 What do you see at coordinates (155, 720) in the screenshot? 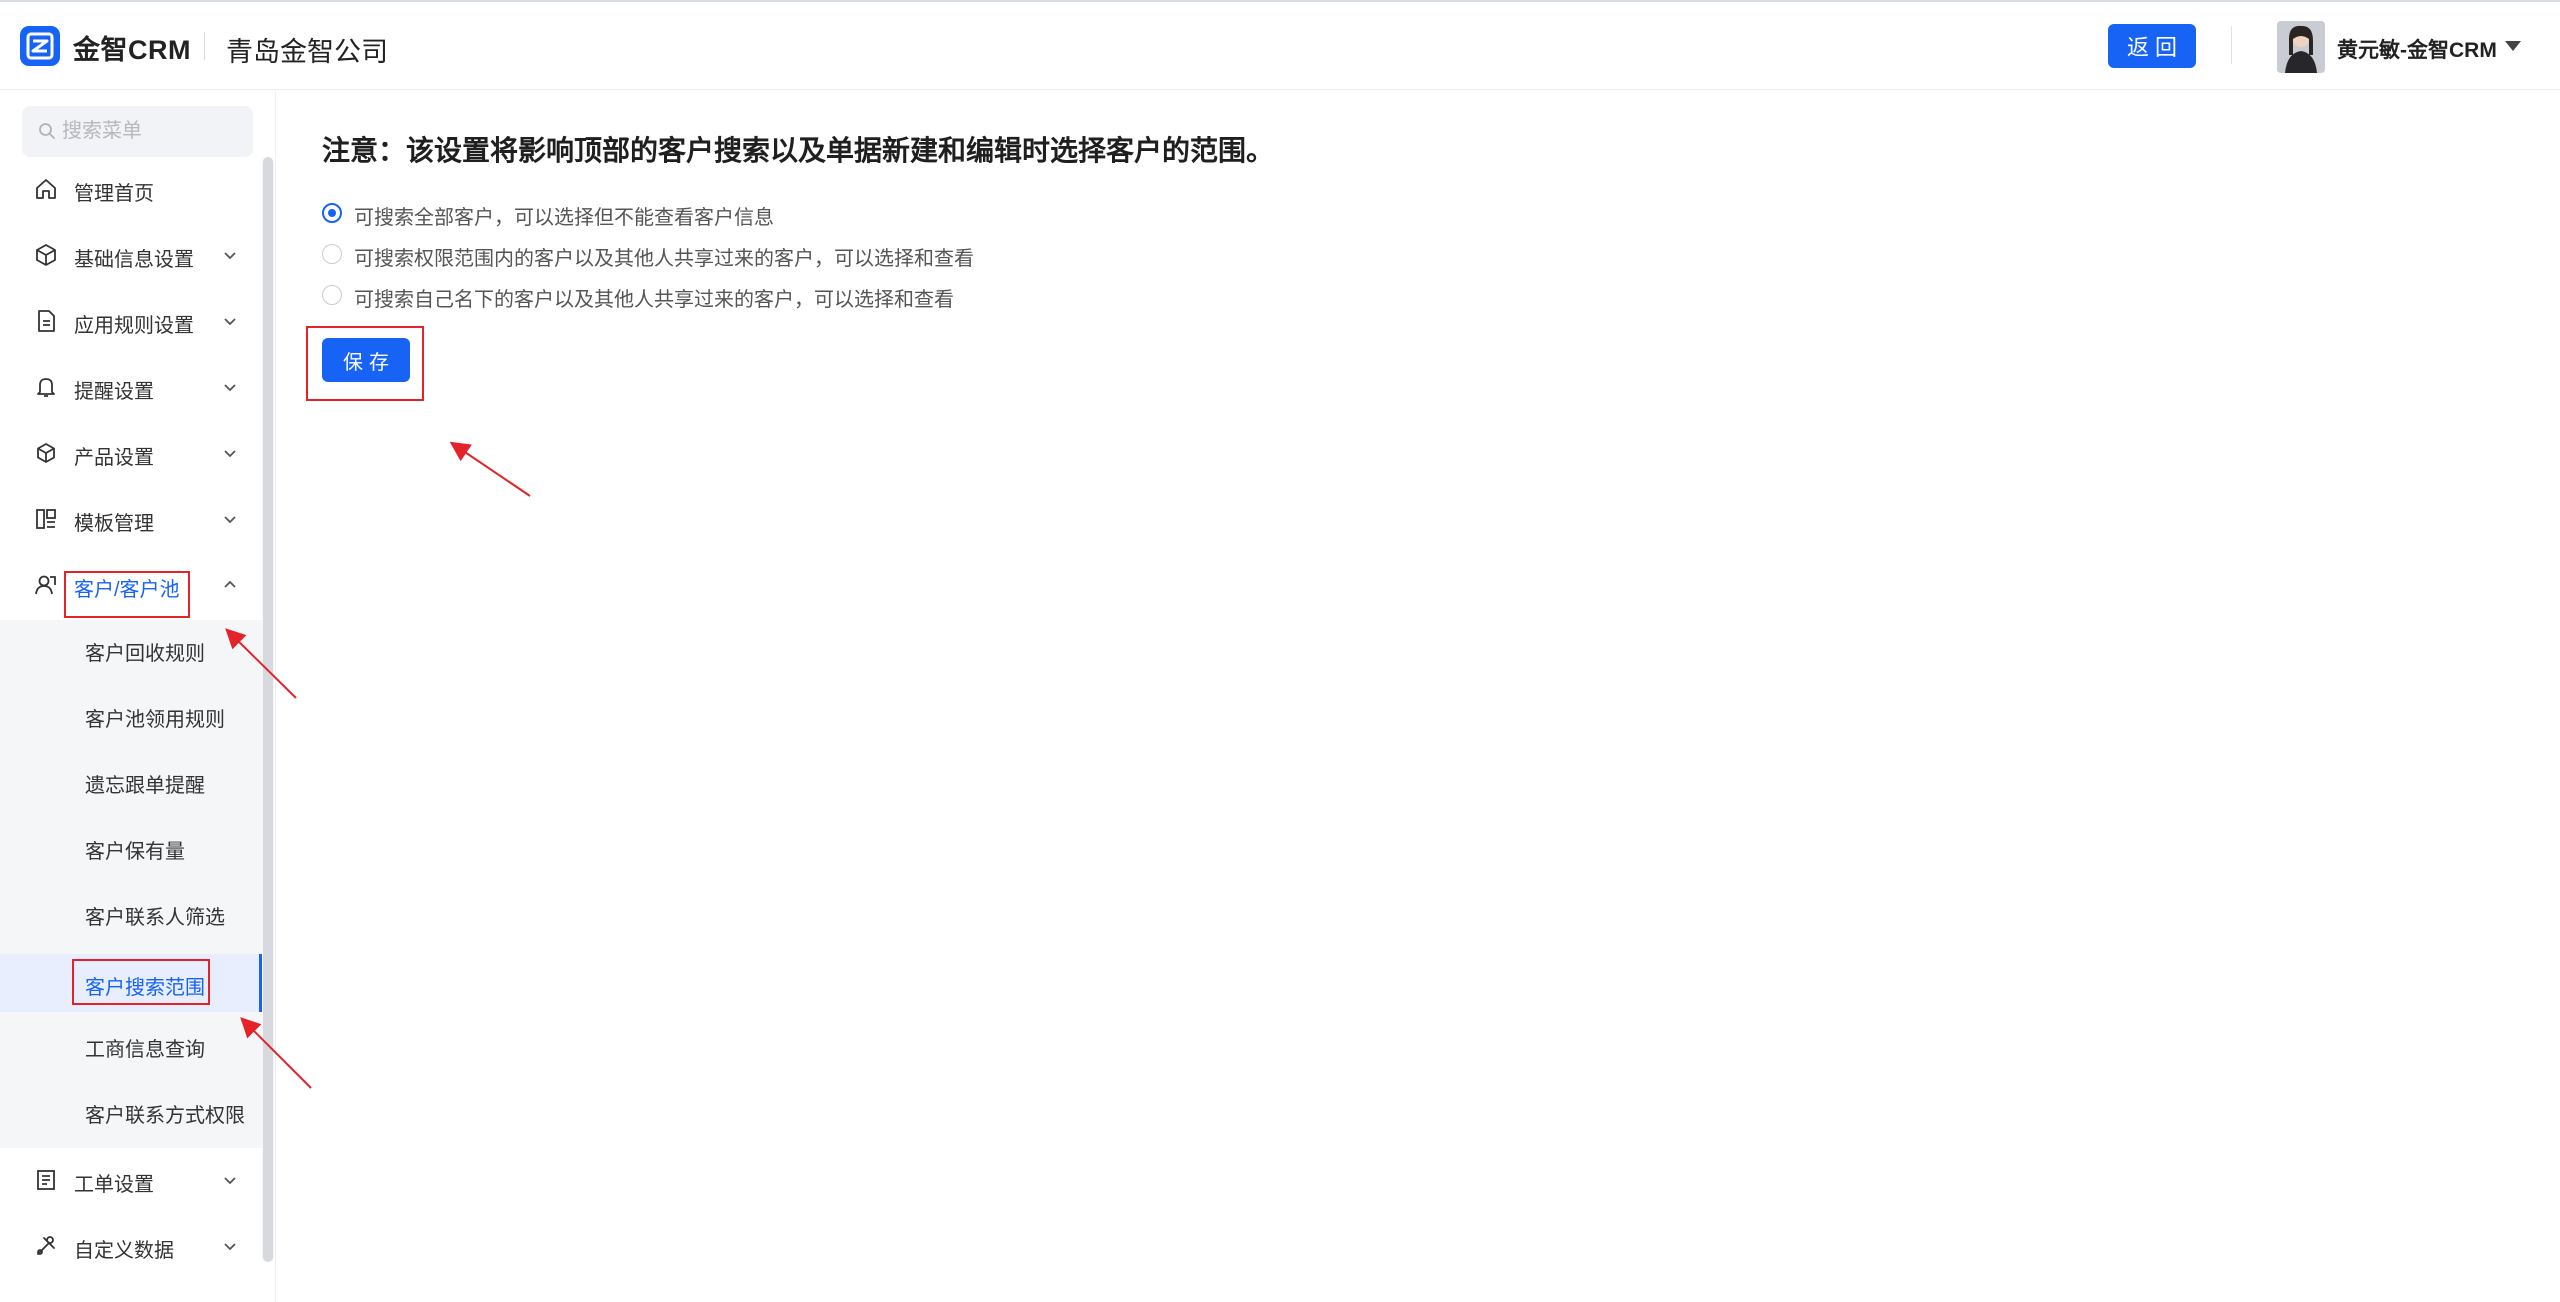
I see `submenu-item-label: 客户池领用规则` at bounding box center [155, 720].